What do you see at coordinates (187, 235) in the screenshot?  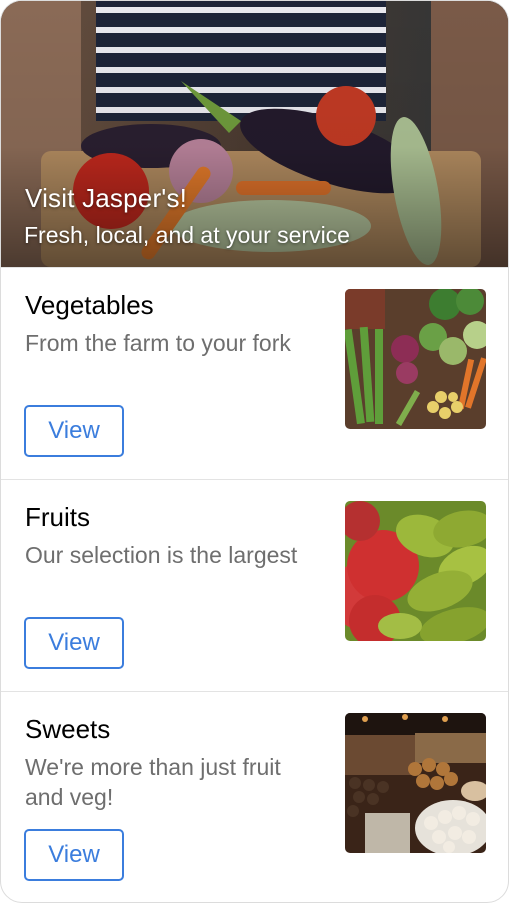 I see `hero-subtitle: Fresh, local, and at your service` at bounding box center [187, 235].